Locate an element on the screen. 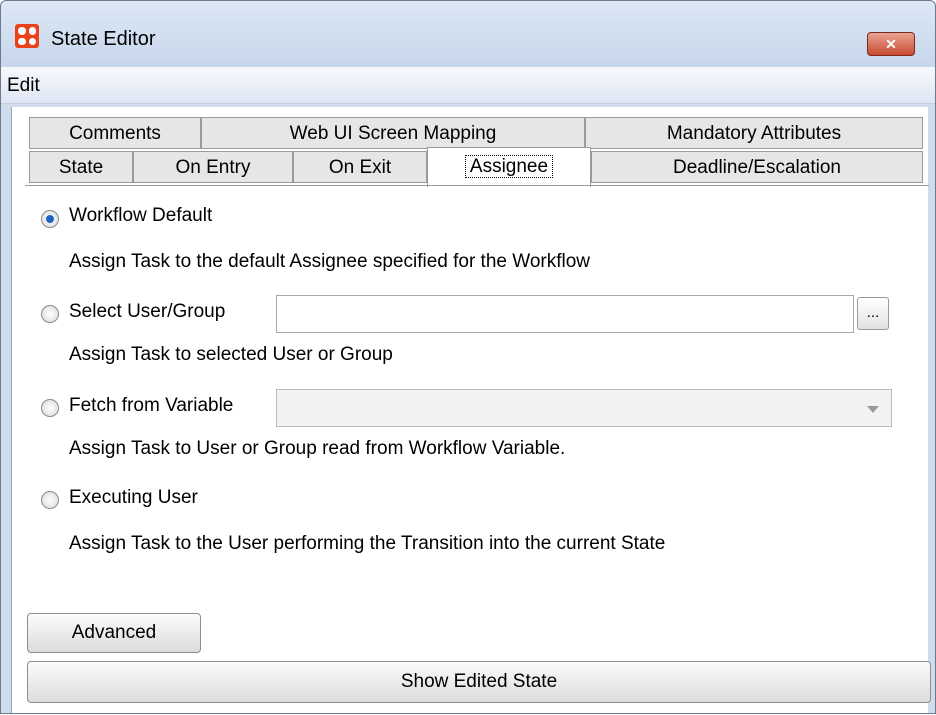 Image resolution: width=936 pixels, height=715 pixels. menu-bar is located at coordinates (468, 85).